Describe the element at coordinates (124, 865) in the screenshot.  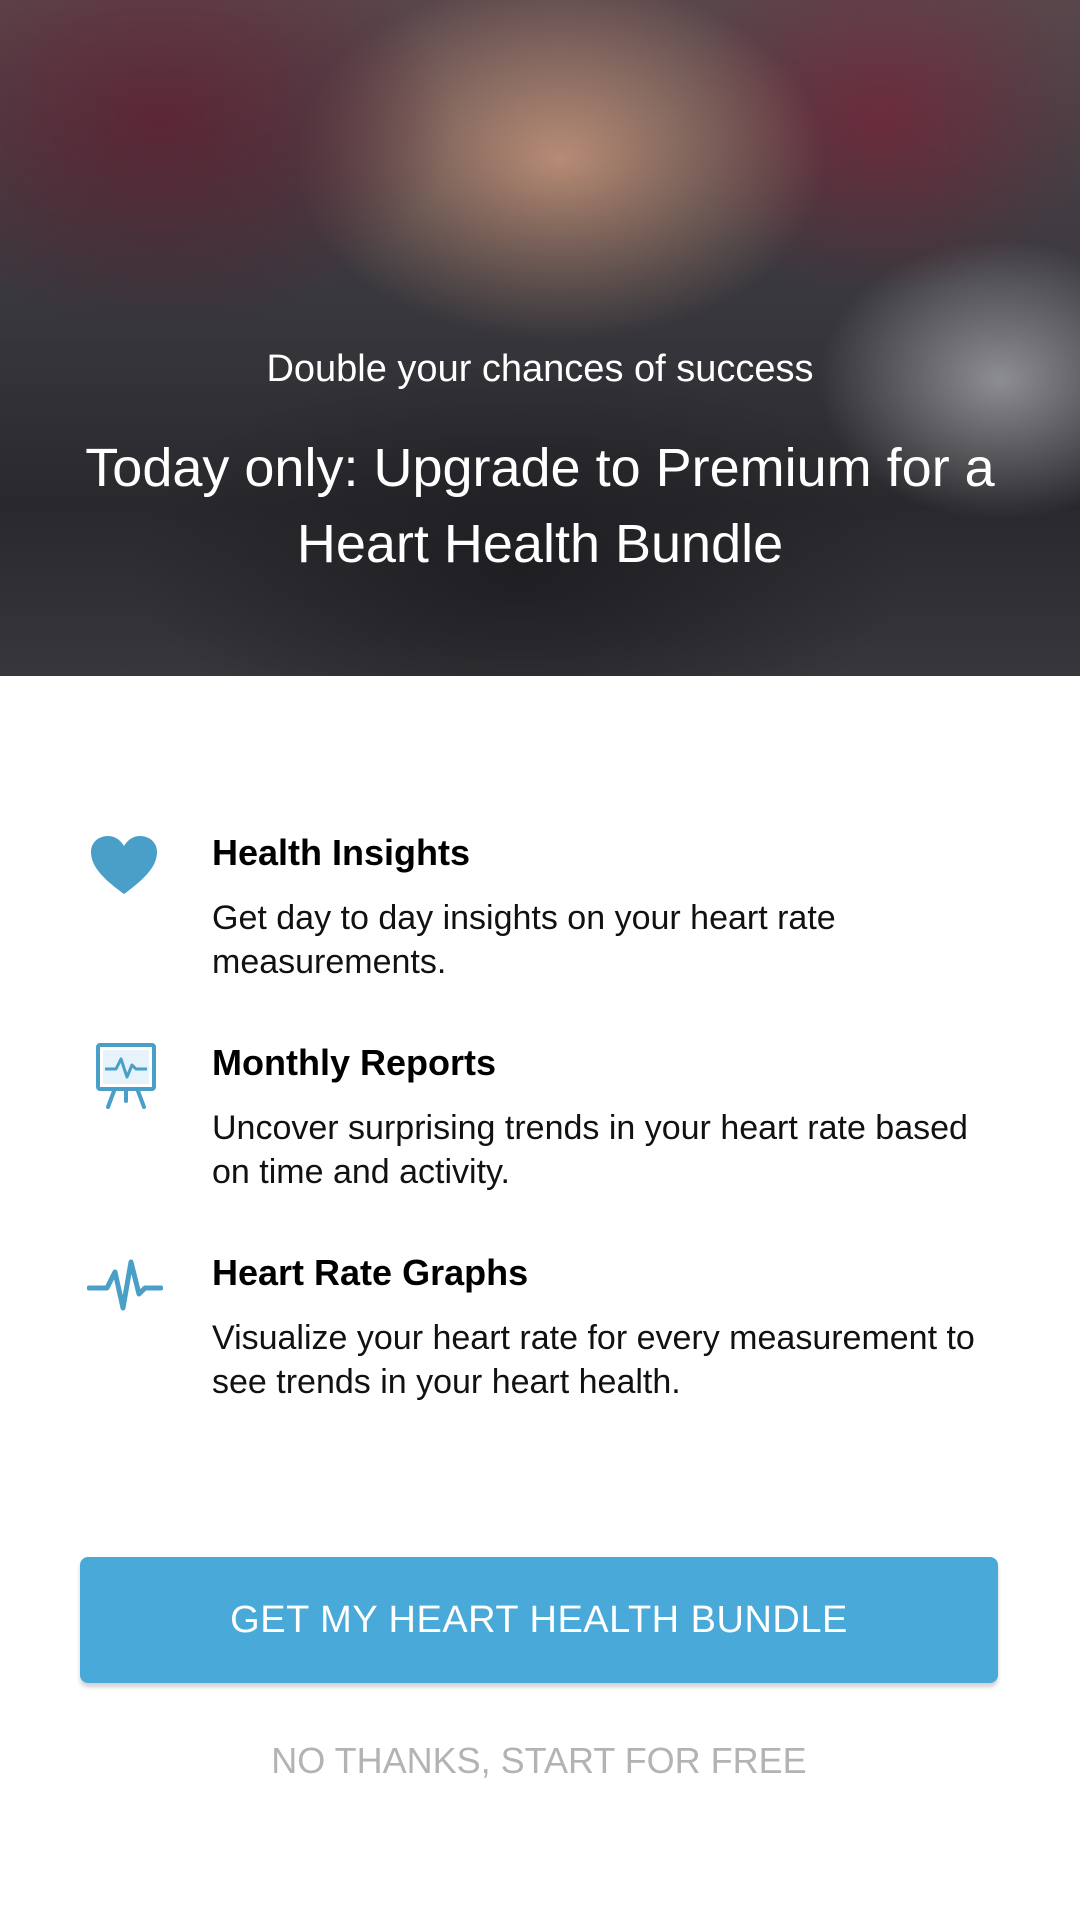
I see `heart-icon` at that location.